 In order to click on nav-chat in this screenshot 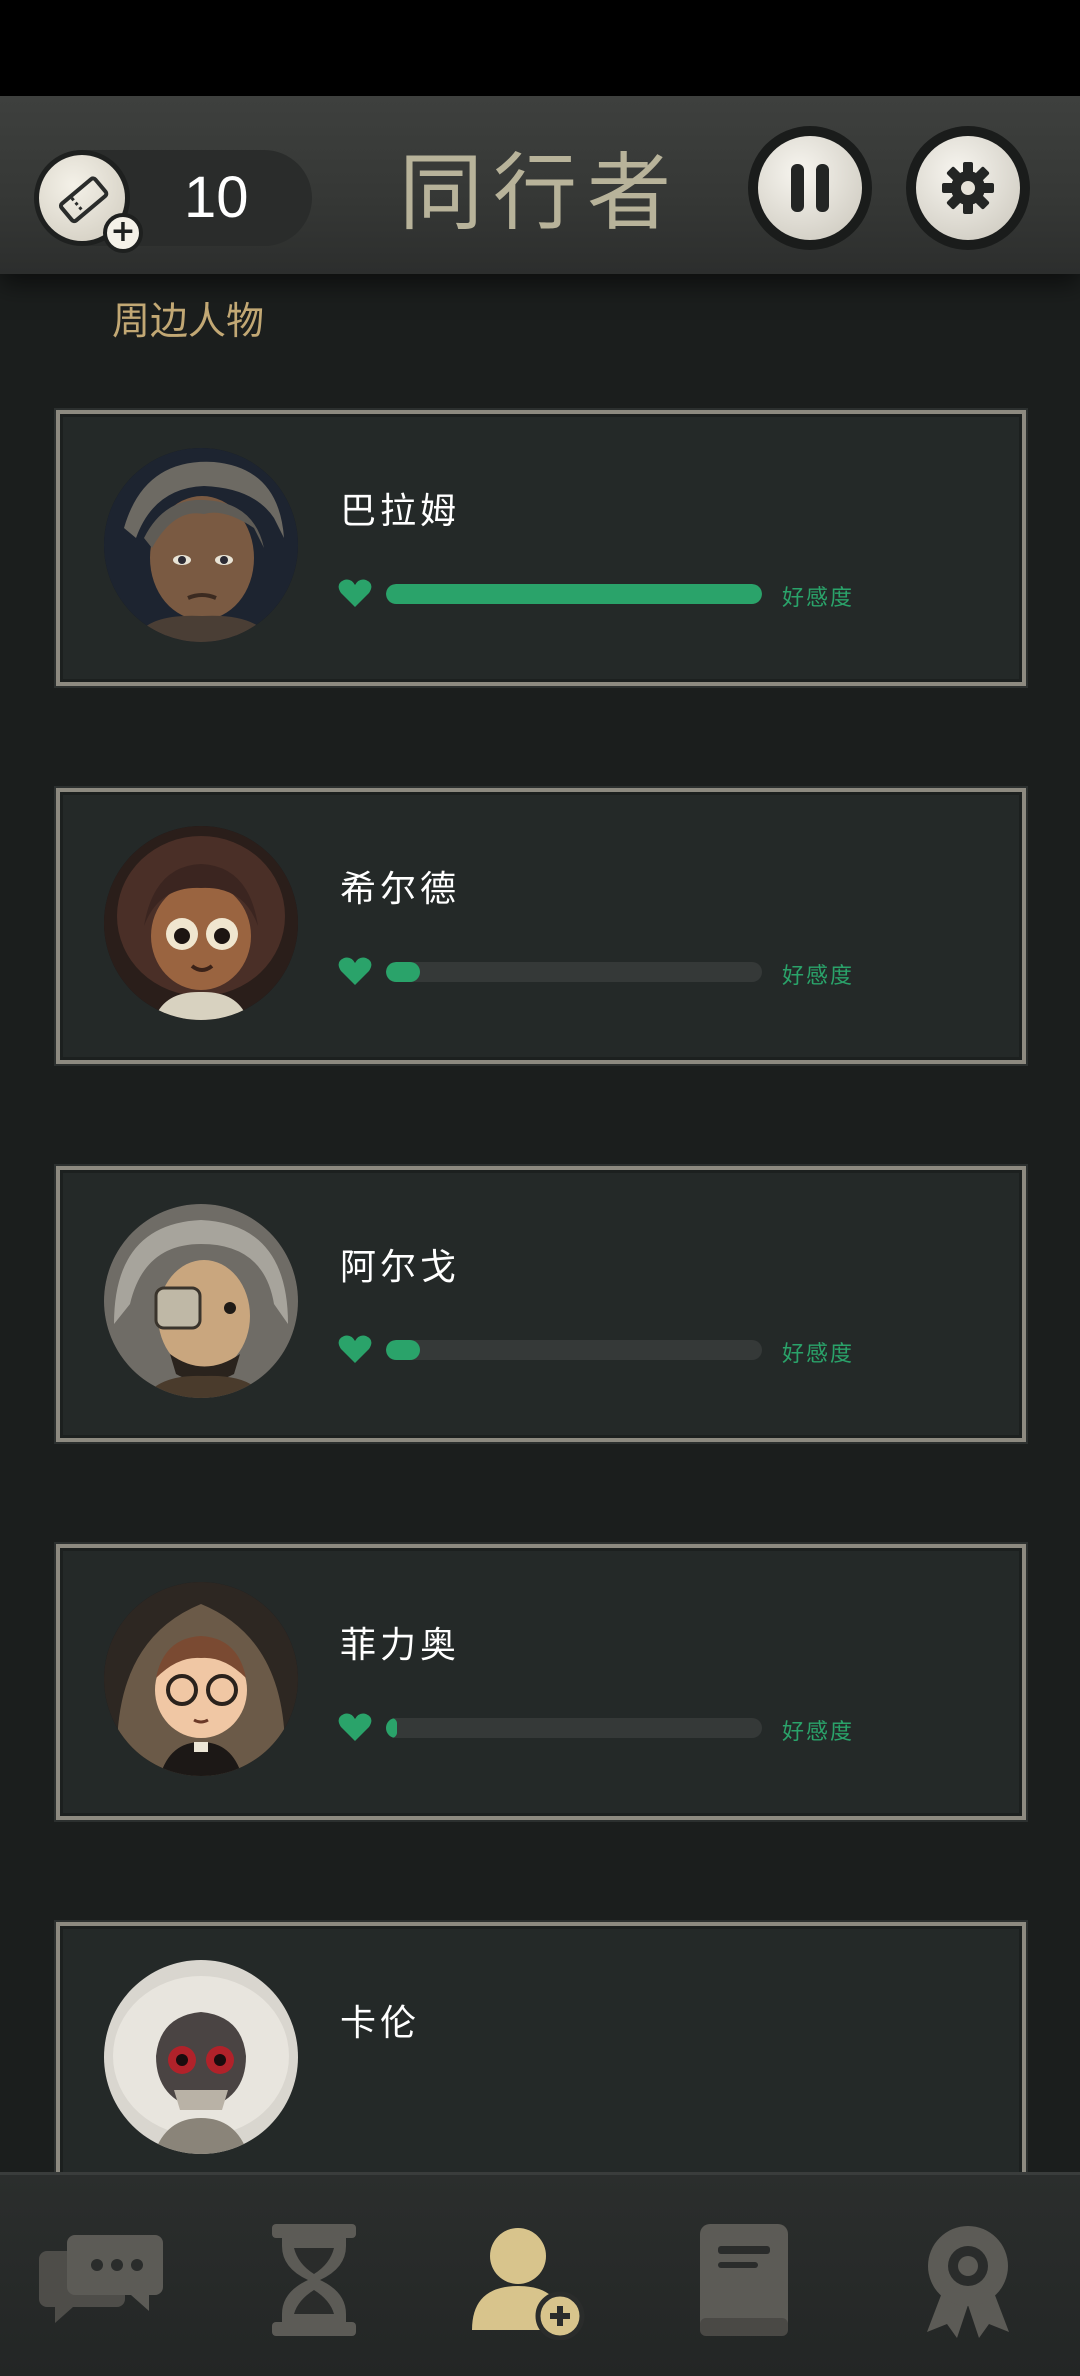, I will do `click(104, 2280)`.